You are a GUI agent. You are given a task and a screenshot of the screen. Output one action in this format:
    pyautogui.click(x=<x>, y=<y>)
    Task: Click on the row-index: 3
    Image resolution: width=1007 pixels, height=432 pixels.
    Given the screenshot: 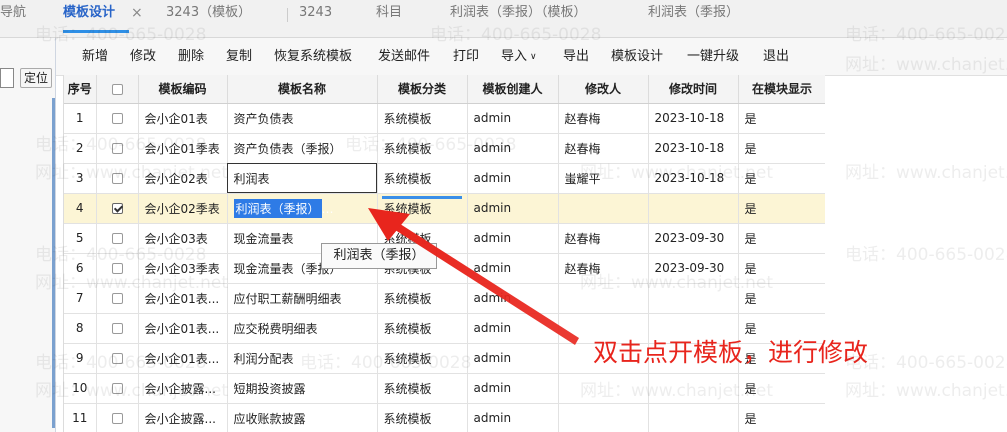 What is the action you would take?
    pyautogui.click(x=80, y=178)
    